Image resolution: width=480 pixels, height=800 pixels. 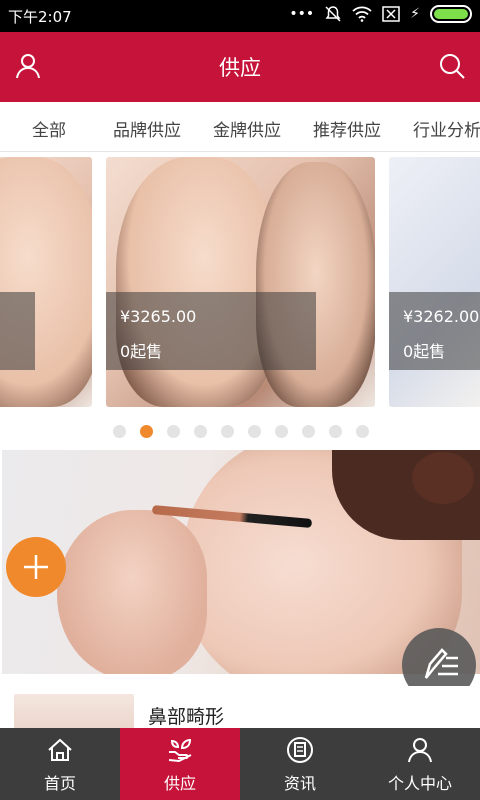 What do you see at coordinates (17, 331) in the screenshot?
I see `price-overlay` at bounding box center [17, 331].